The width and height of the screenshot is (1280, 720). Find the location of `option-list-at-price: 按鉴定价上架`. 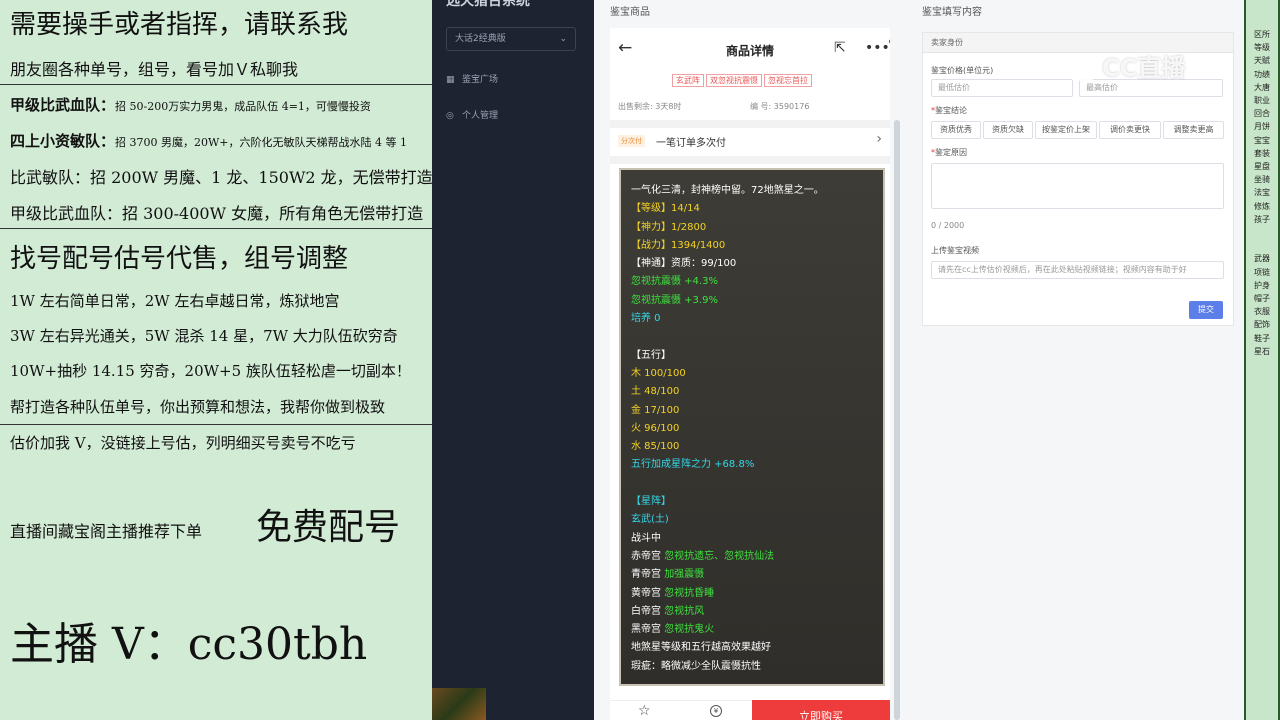

option-list-at-price: 按鉴定价上架 is located at coordinates (1066, 130).